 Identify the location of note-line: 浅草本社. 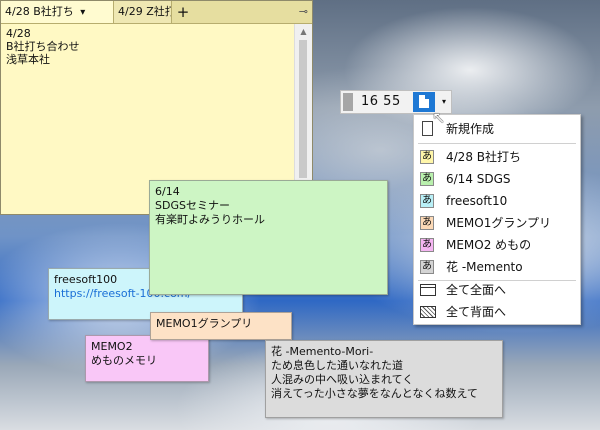
(28, 59).